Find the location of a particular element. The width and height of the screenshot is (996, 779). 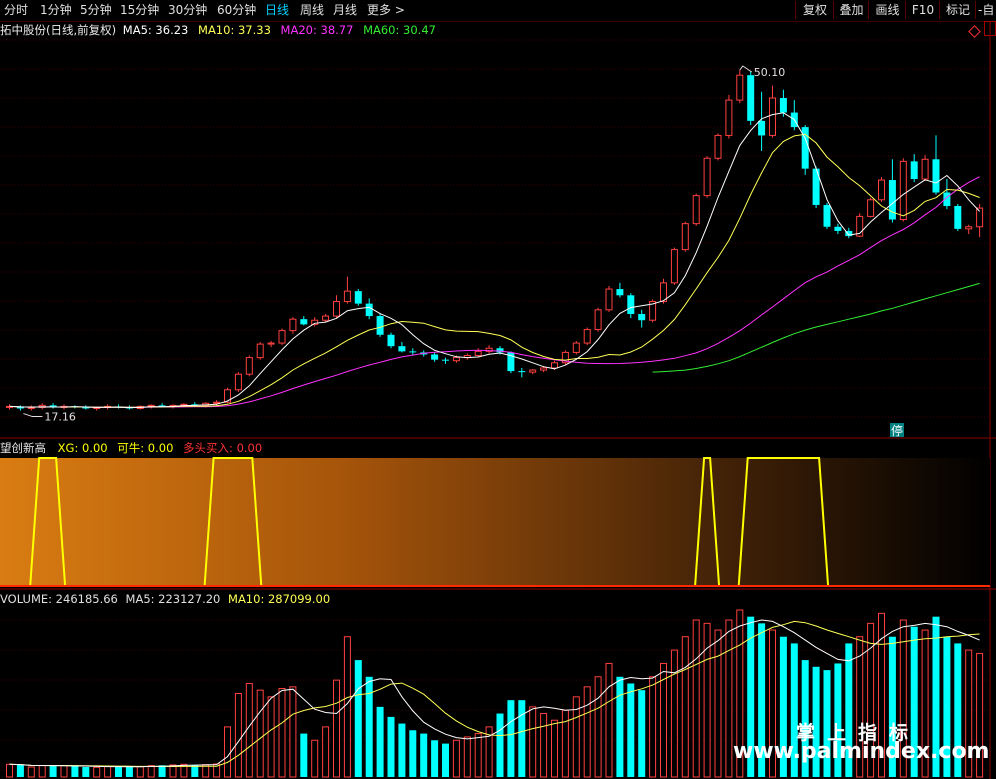

high-price-label: 50.10 is located at coordinates (770, 72).